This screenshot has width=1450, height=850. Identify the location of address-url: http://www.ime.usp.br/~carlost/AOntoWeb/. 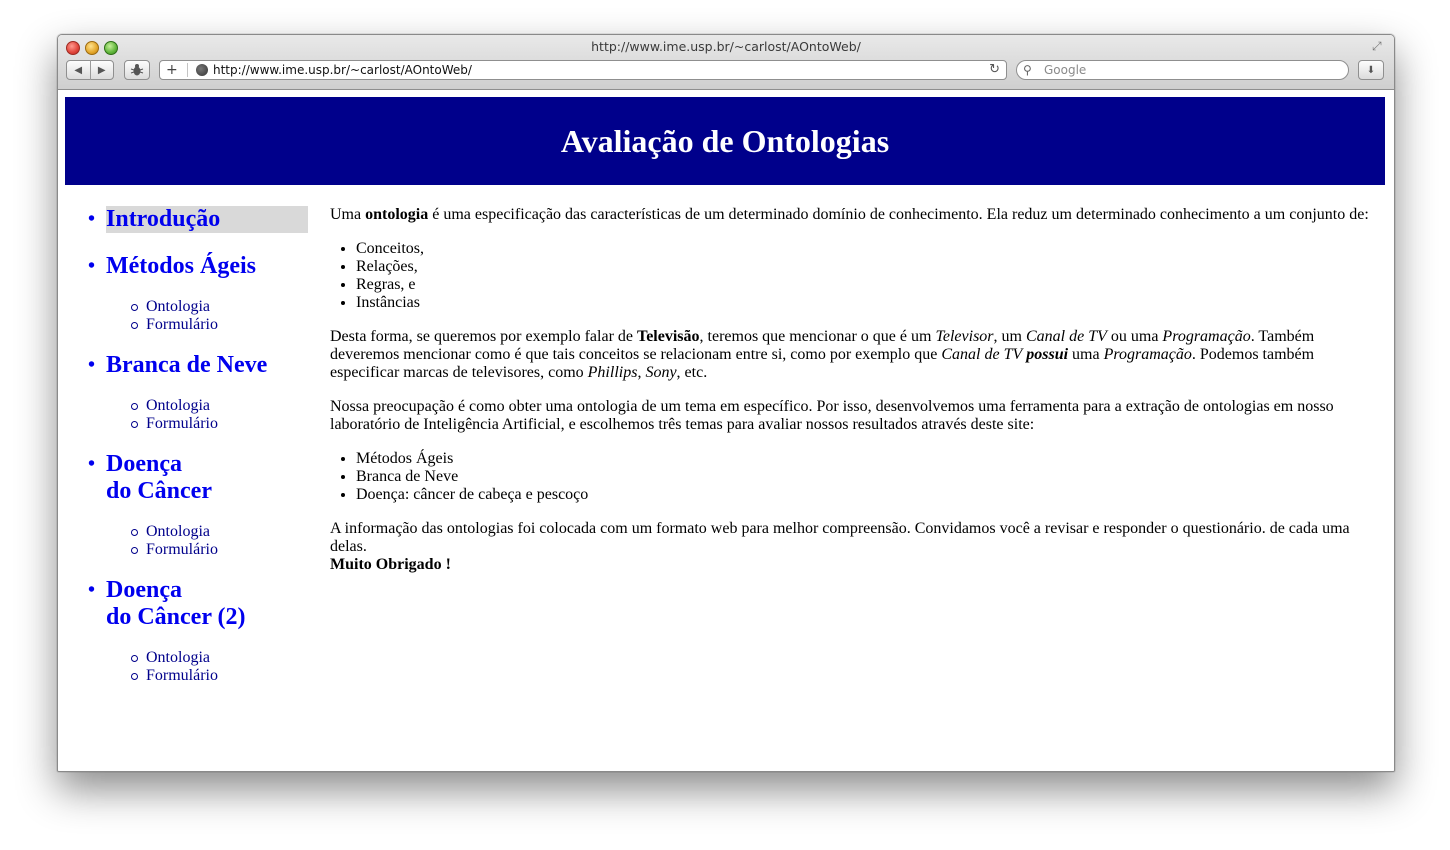
(342, 70).